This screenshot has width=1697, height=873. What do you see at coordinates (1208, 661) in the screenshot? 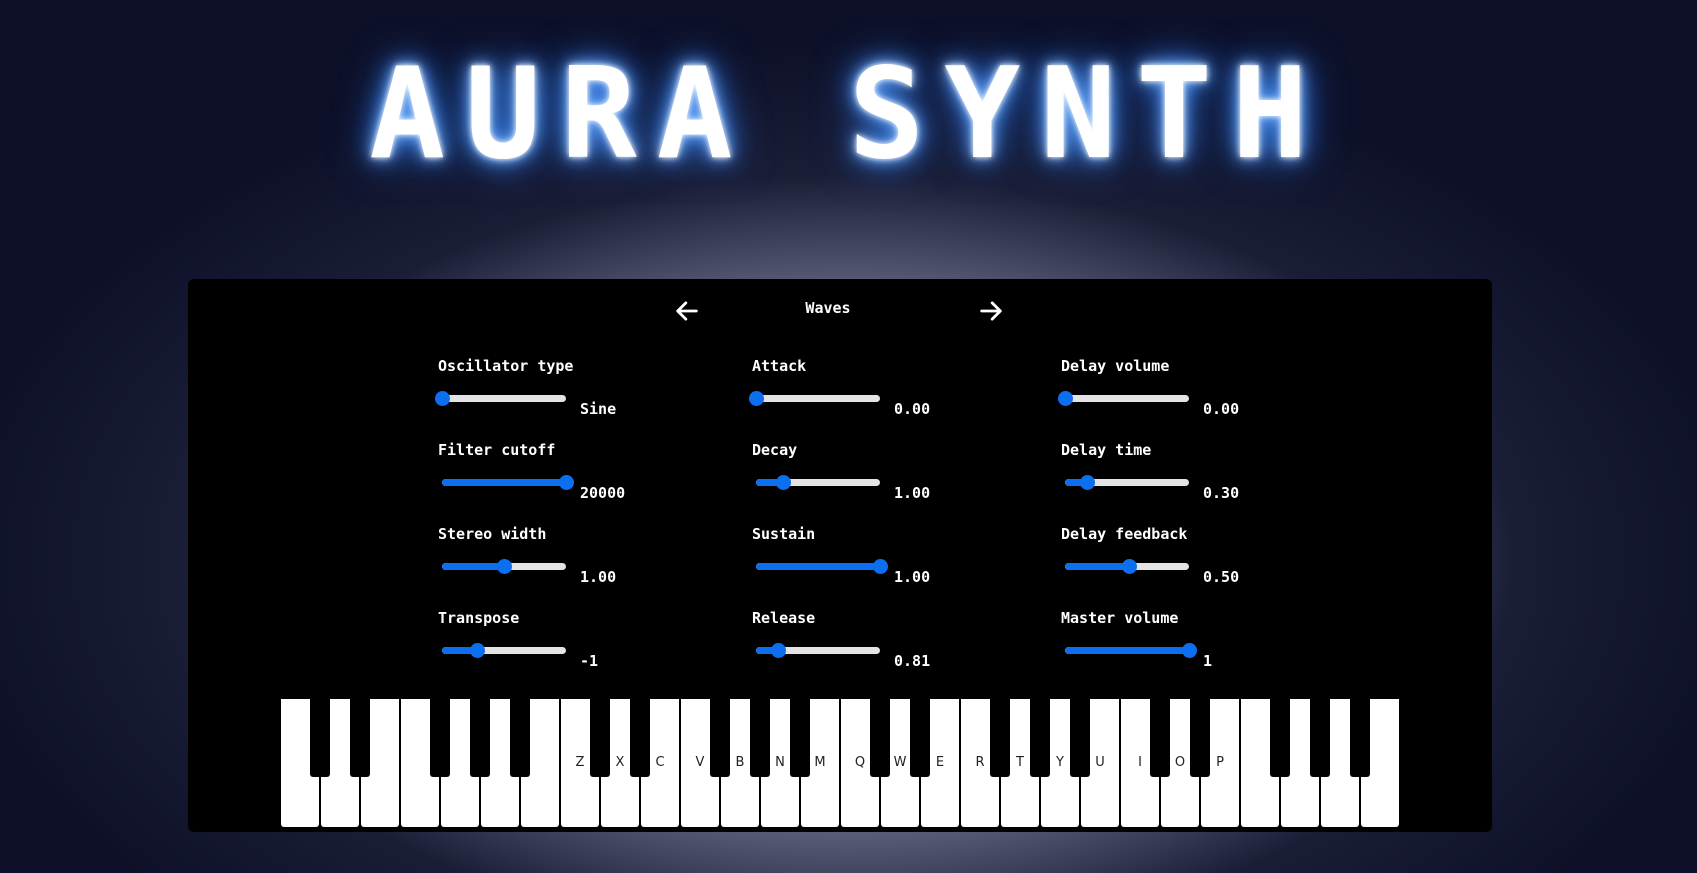
I see `master-volume-value: 1` at bounding box center [1208, 661].